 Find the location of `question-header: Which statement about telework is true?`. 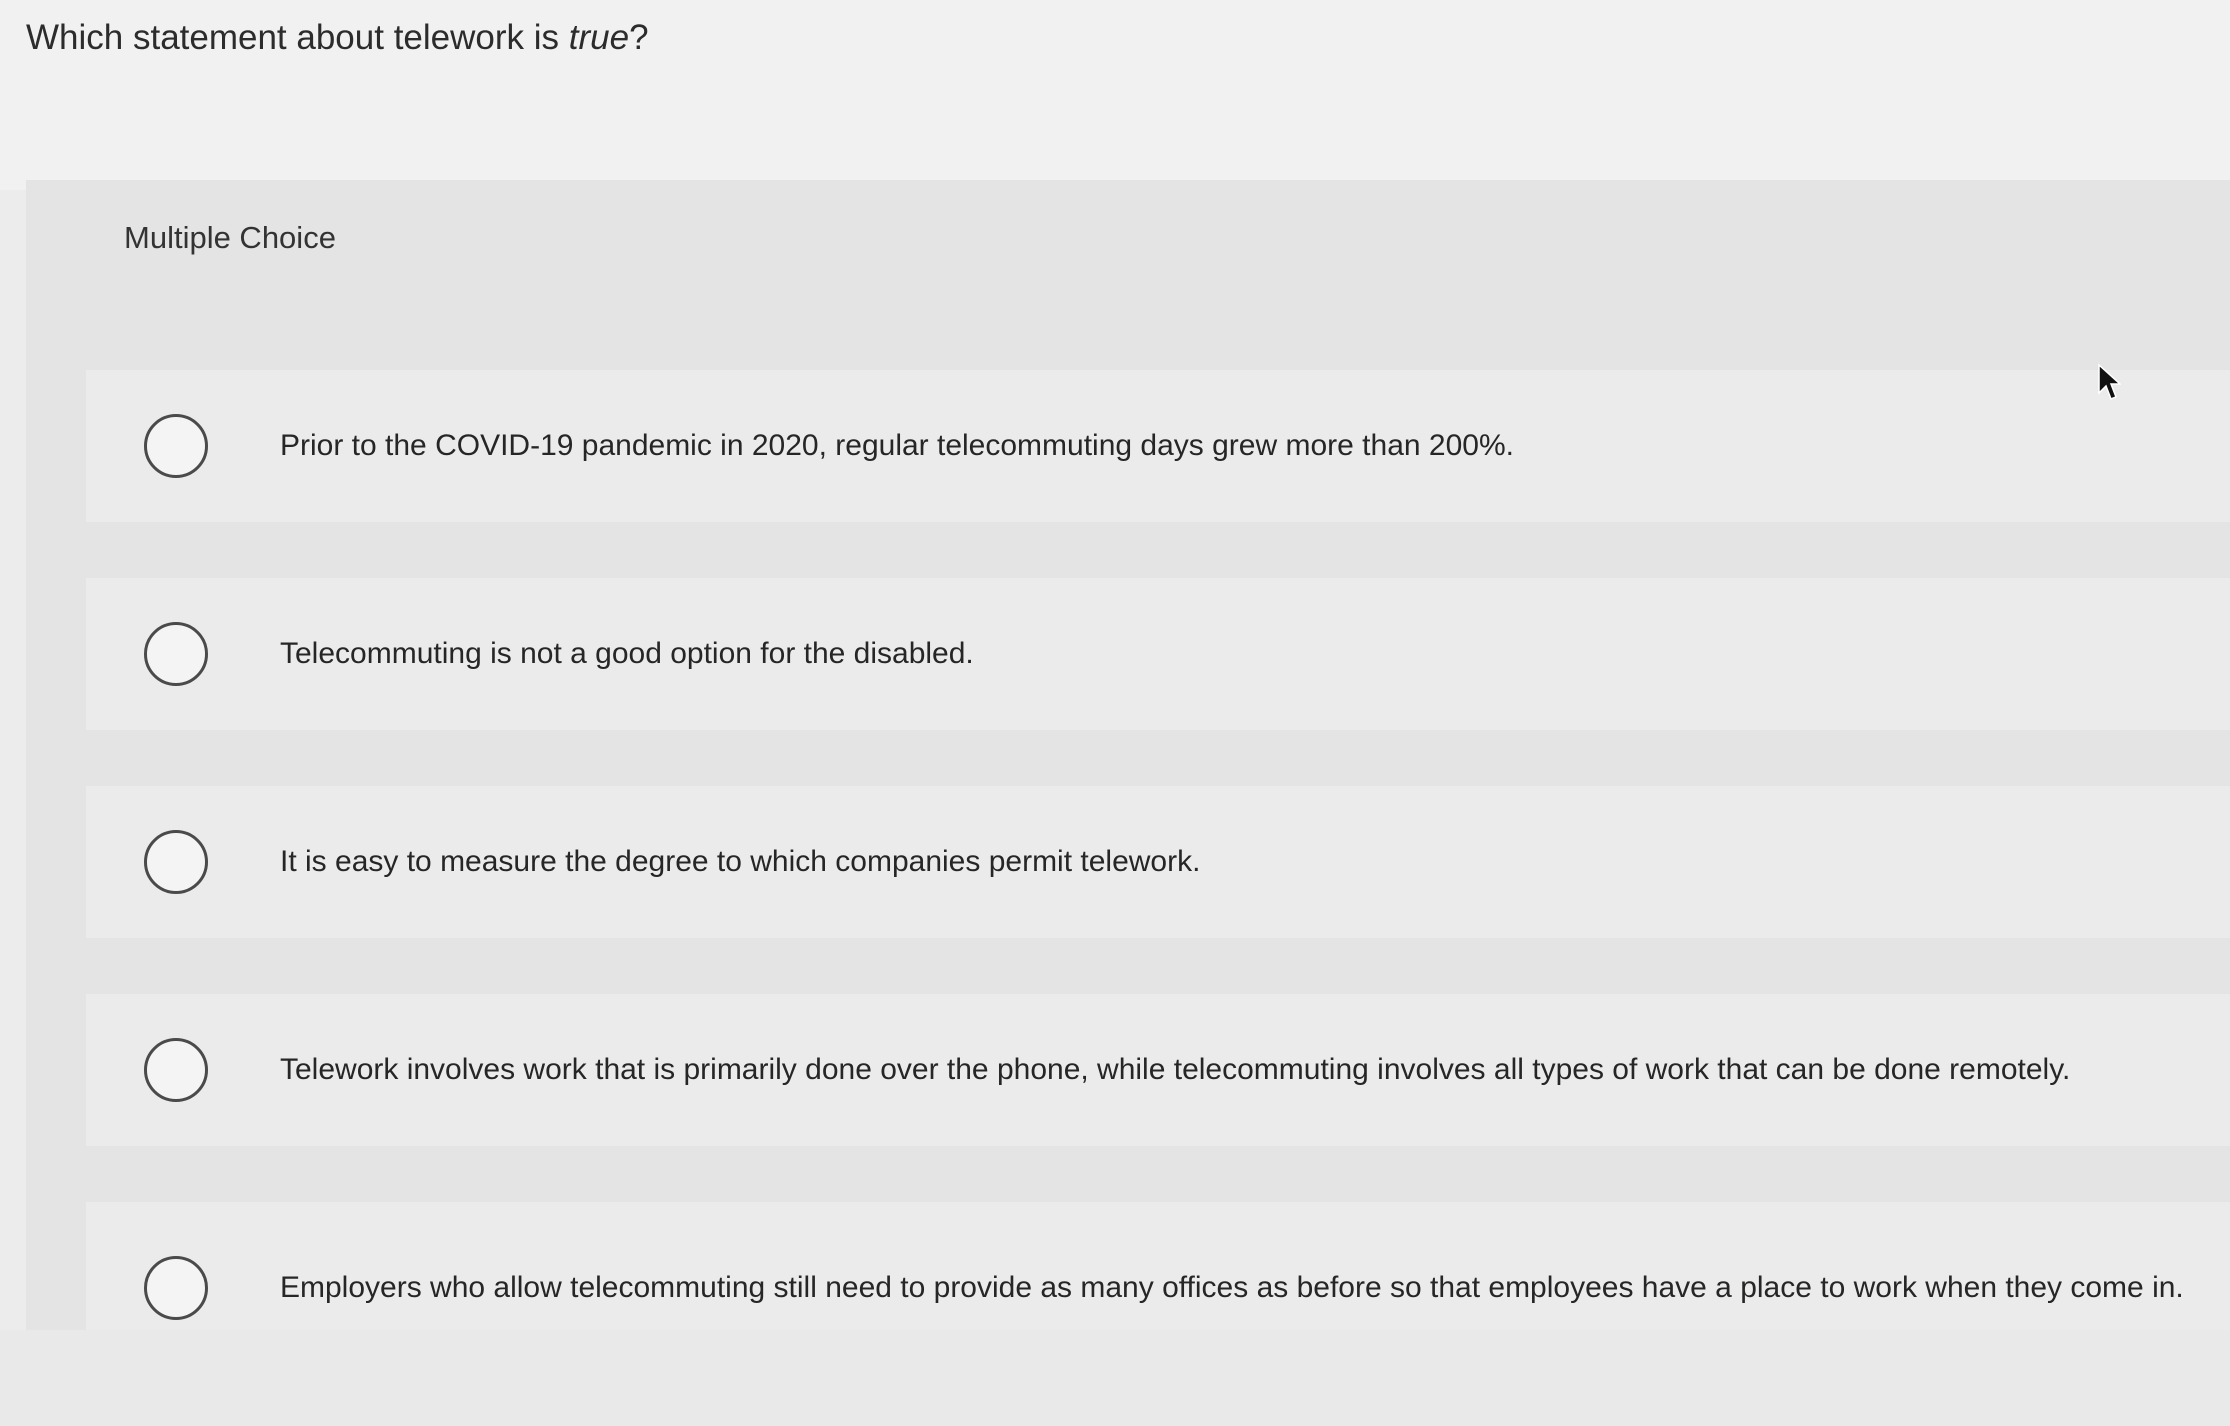

question-header: Which statement about telework is true? is located at coordinates (1115, 95).